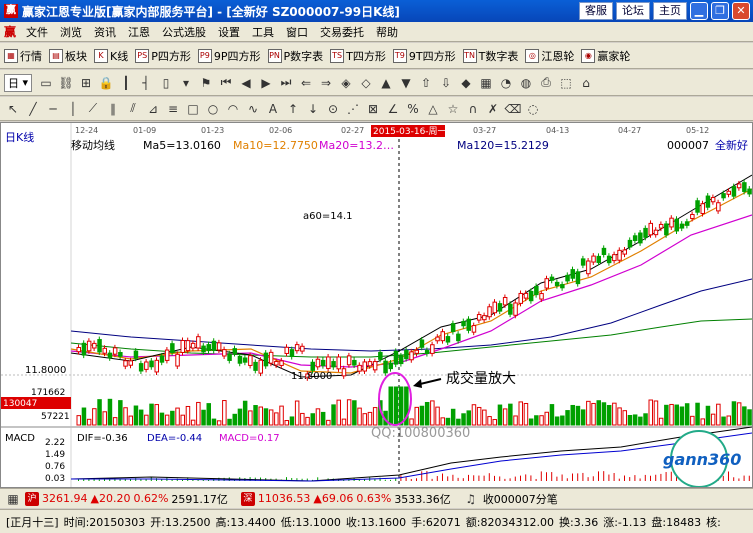 The height and width of the screenshot is (533, 753). I want to click on parallel-tool-icon: ∥, so click(113, 109).